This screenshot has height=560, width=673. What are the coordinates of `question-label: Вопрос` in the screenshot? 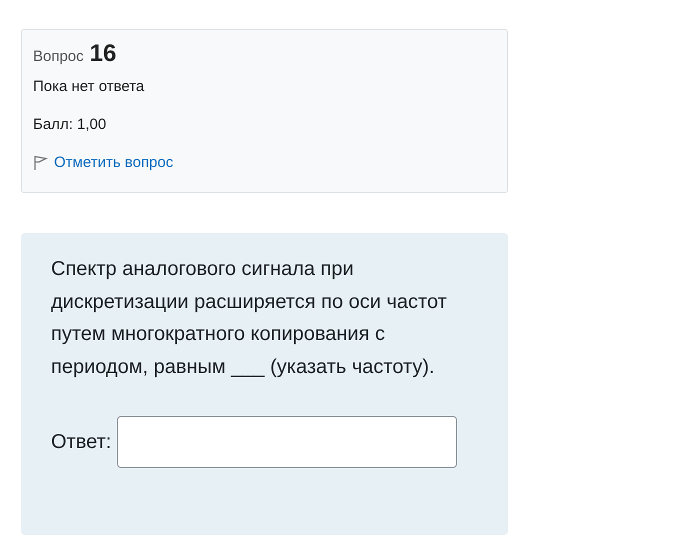 It's located at (58, 56).